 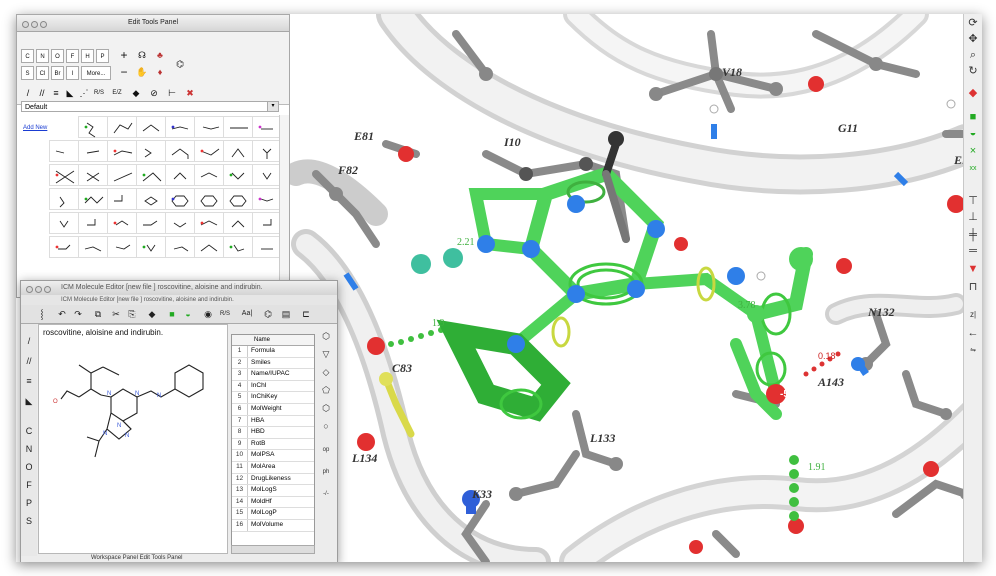 What do you see at coordinates (180, 64) in the screenshot?
I see `clean-structure-icon: ⌬` at bounding box center [180, 64].